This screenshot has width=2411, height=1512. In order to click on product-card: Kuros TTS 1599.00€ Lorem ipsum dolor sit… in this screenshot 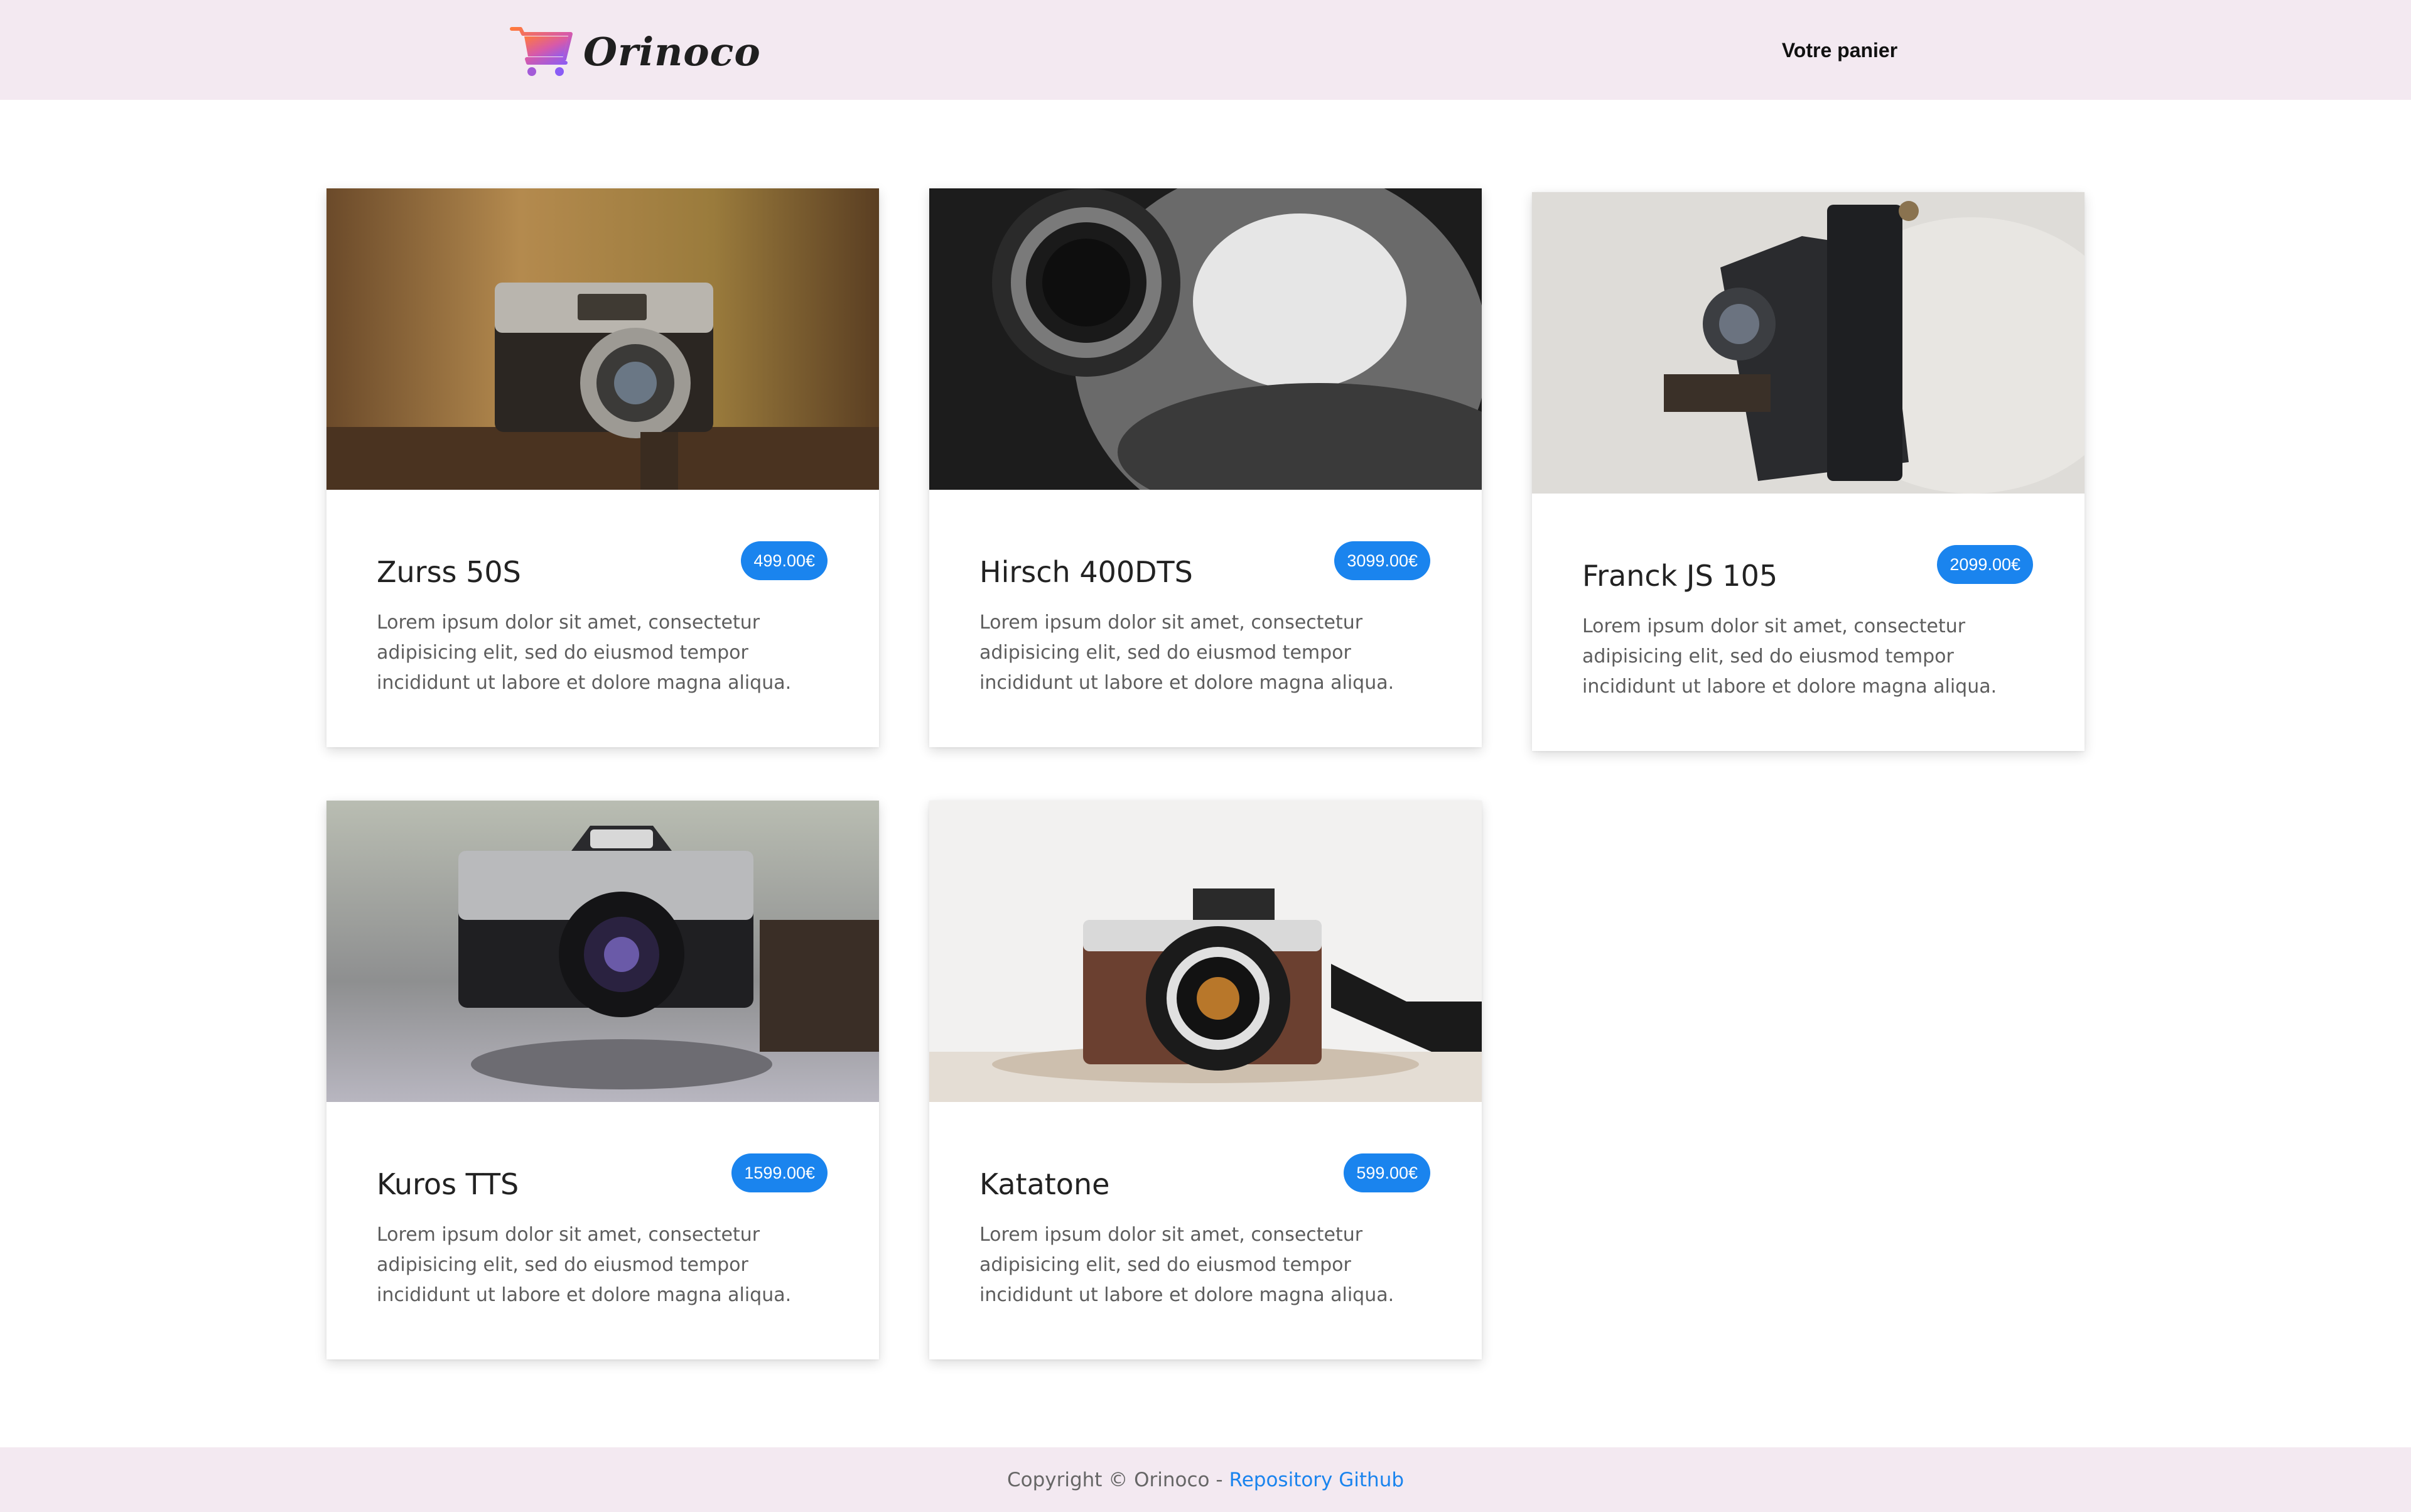, I will do `click(602, 1080)`.